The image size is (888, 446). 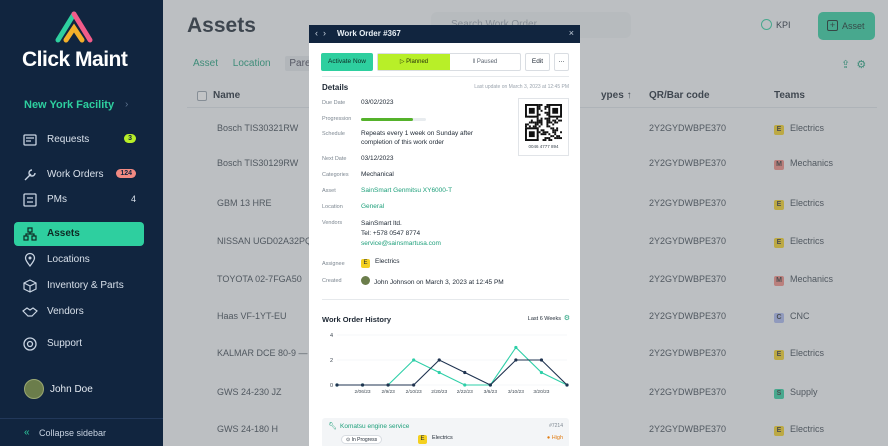 What do you see at coordinates (79, 286) in the screenshot?
I see `sidebar-item-inventory: Inventory & Parts` at bounding box center [79, 286].